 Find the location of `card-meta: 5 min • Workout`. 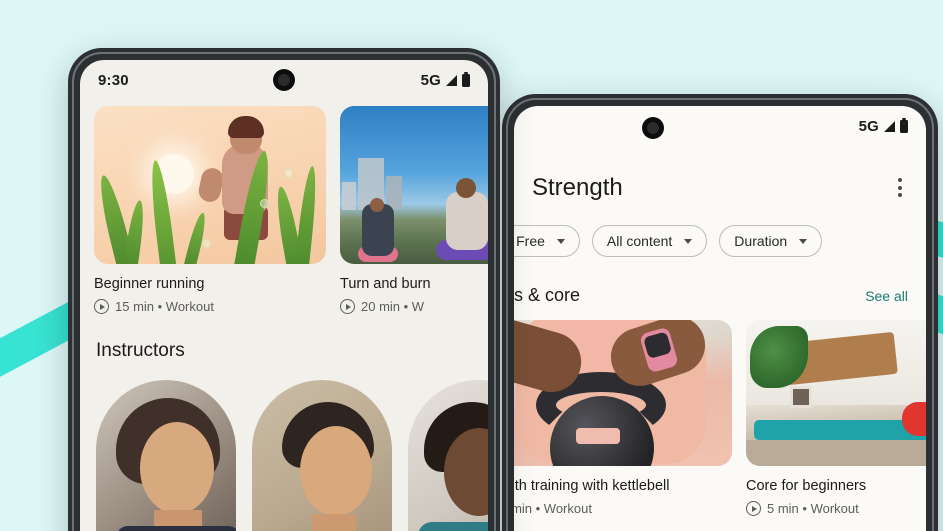

card-meta: 5 min • Workout is located at coordinates (836, 508).